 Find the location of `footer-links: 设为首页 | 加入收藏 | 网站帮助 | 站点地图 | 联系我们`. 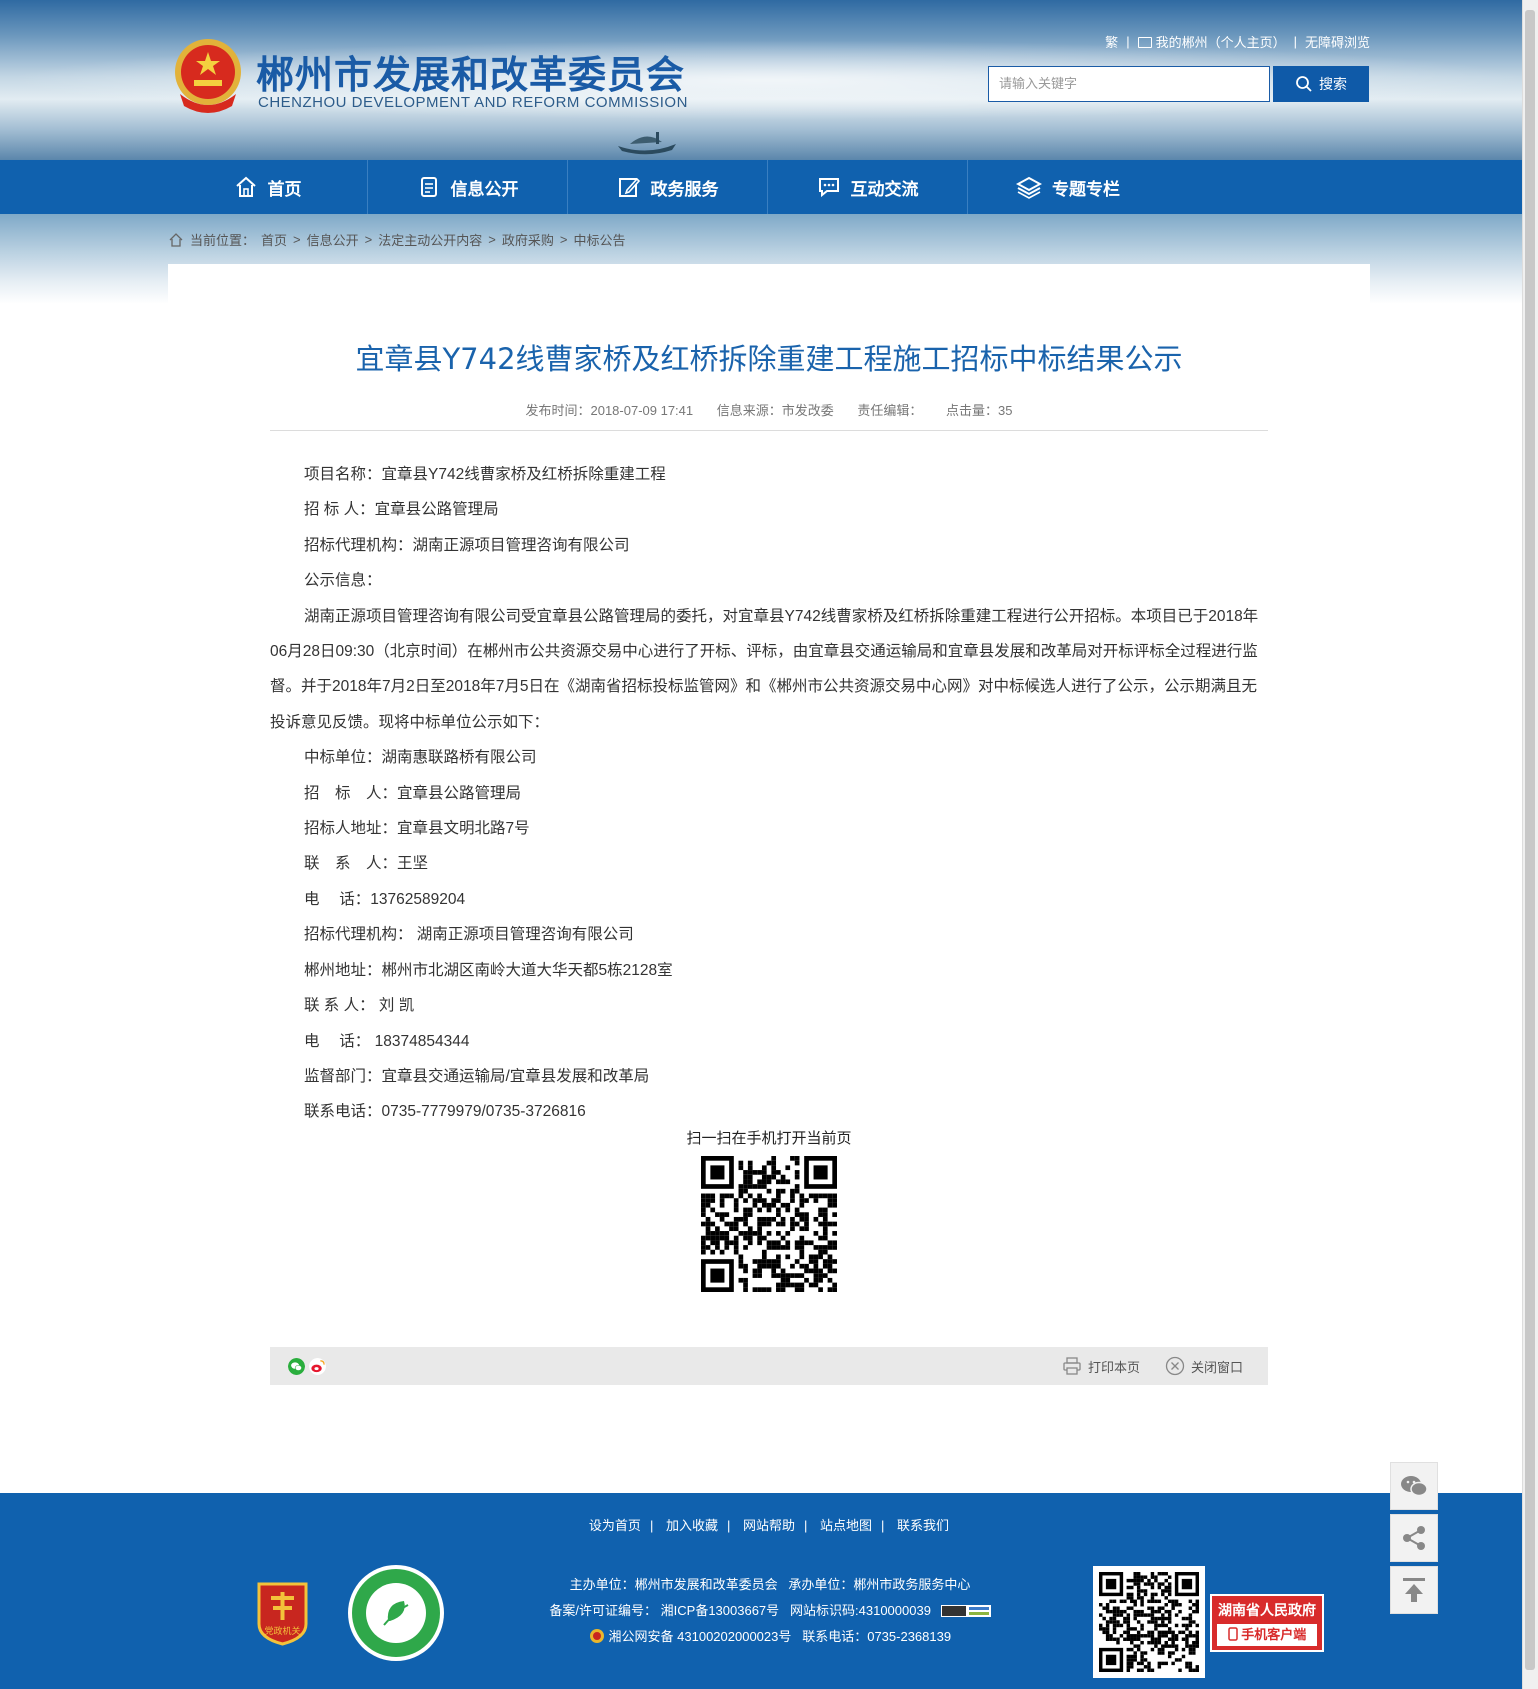

footer-links: 设为首页 | 加入收藏 | 网站帮助 | 站点地图 | 联系我们 is located at coordinates (769, 1524).